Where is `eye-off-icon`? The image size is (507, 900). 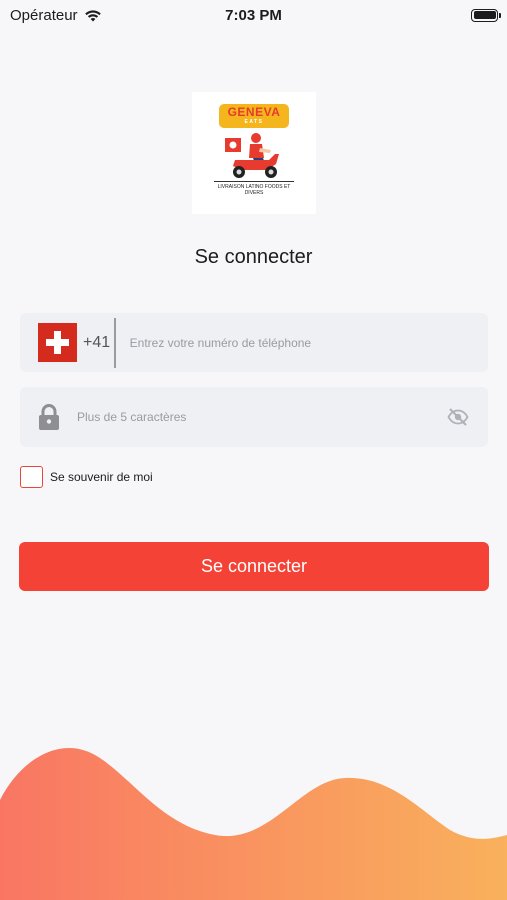 eye-off-icon is located at coordinates (458, 417).